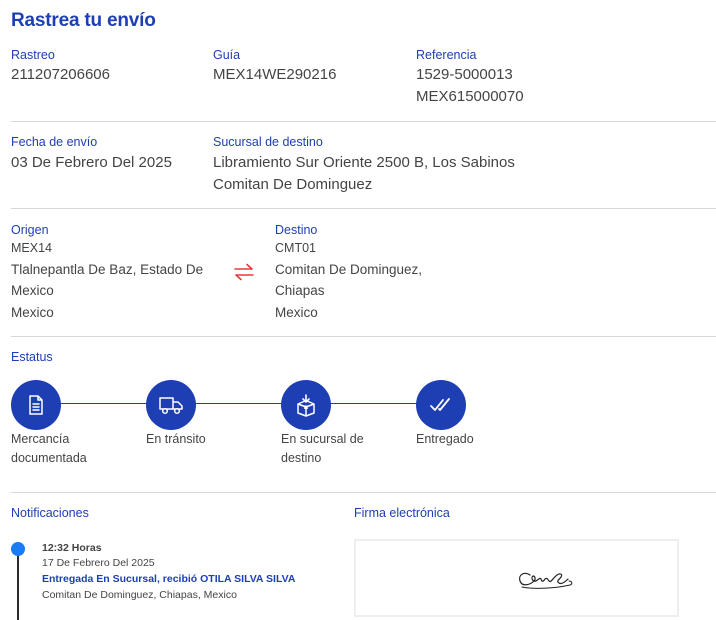 The width and height of the screenshot is (716, 620). Describe the element at coordinates (139, 595) in the screenshot. I see `notification-location: Comitan De Dominguez, Chiapas, Mexico` at that location.